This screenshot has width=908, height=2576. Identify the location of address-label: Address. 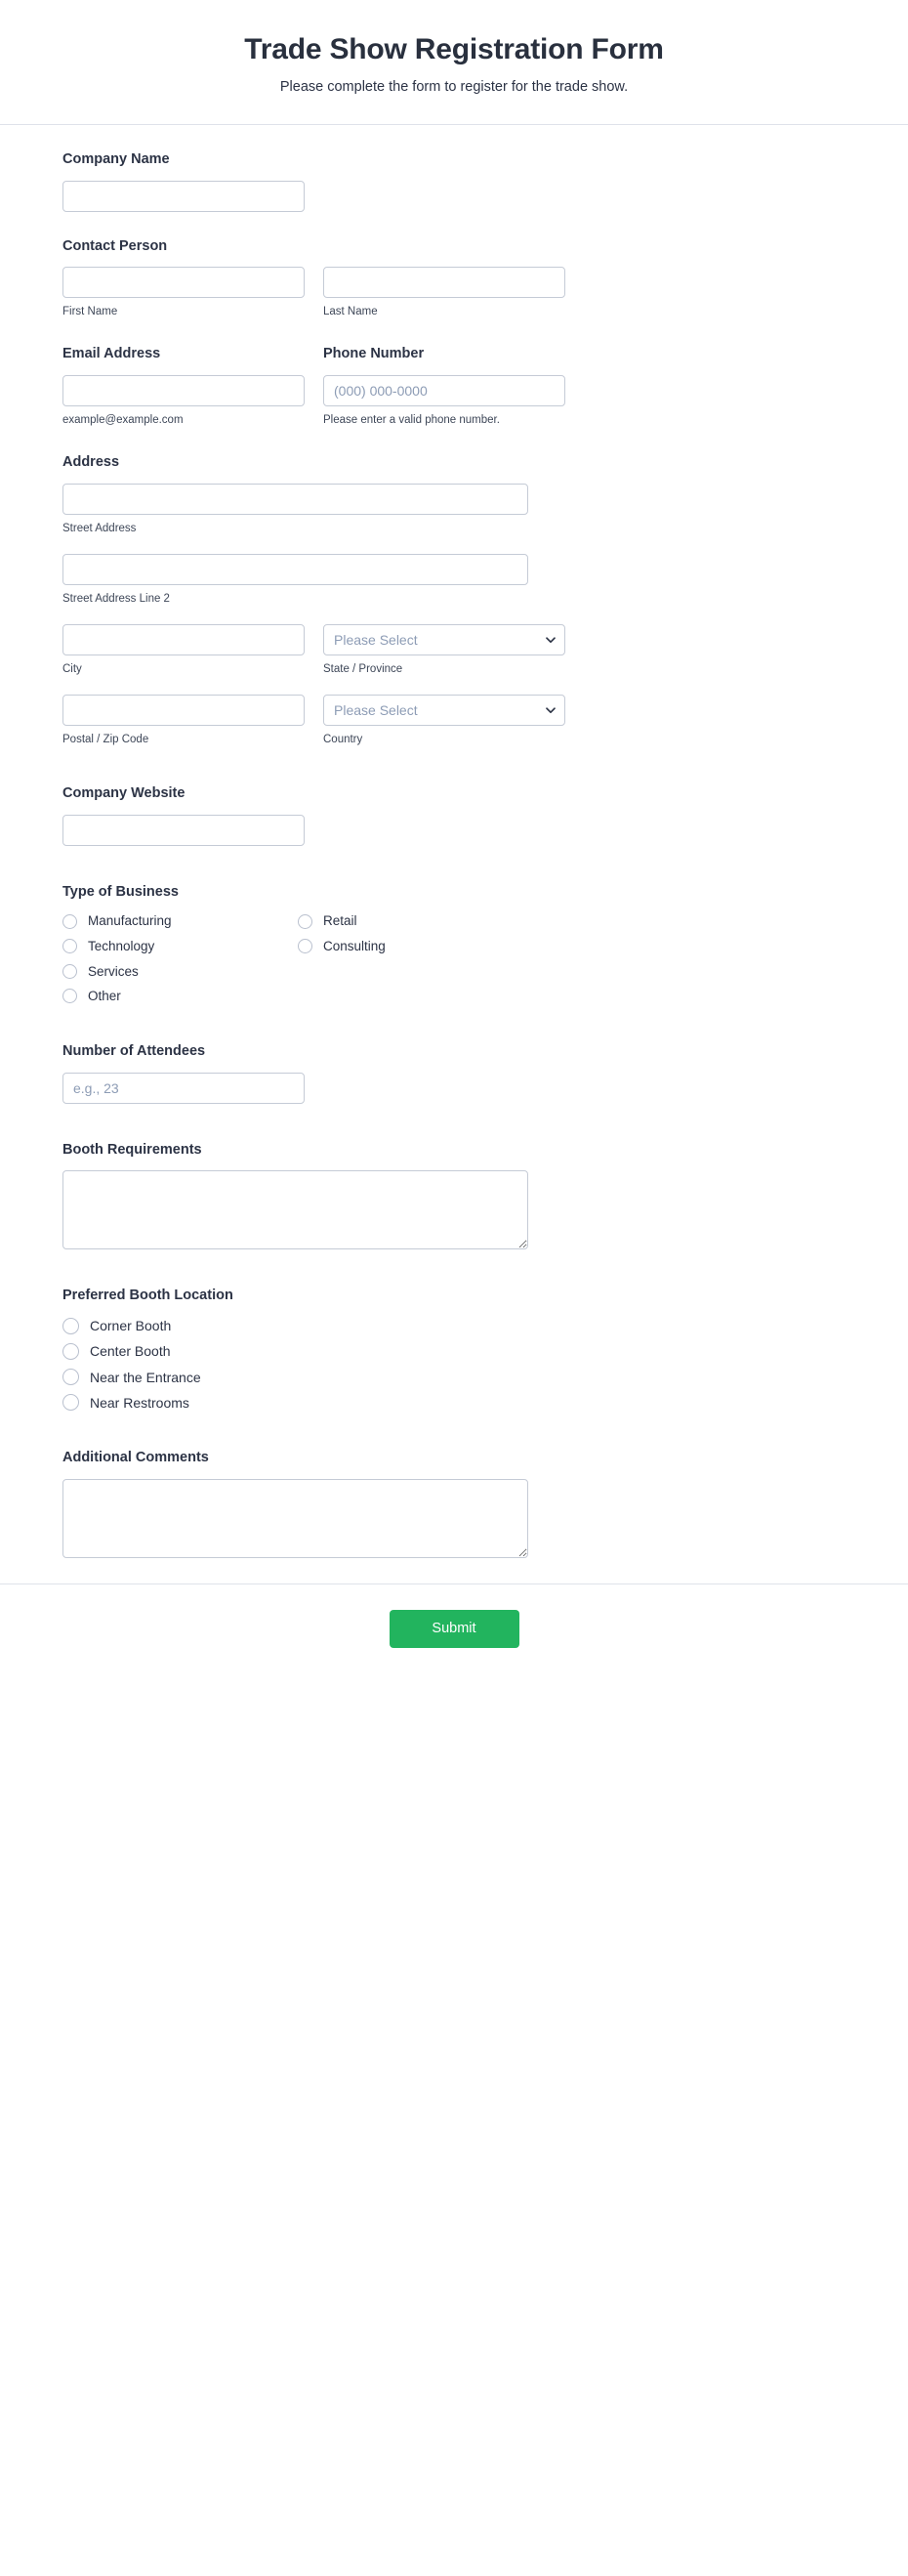
(91, 462).